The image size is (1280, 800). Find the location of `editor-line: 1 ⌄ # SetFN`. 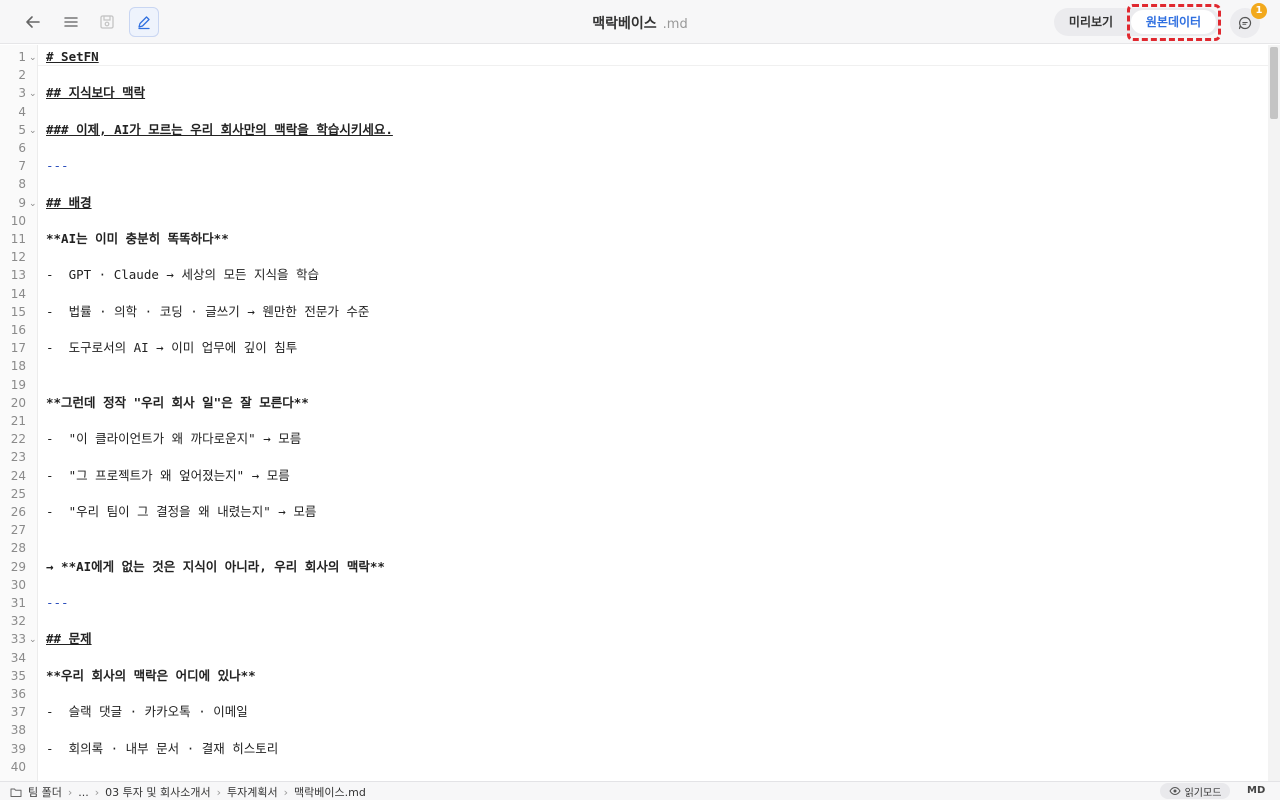

editor-line: 1 ⌄ # SetFN is located at coordinates (634, 57).